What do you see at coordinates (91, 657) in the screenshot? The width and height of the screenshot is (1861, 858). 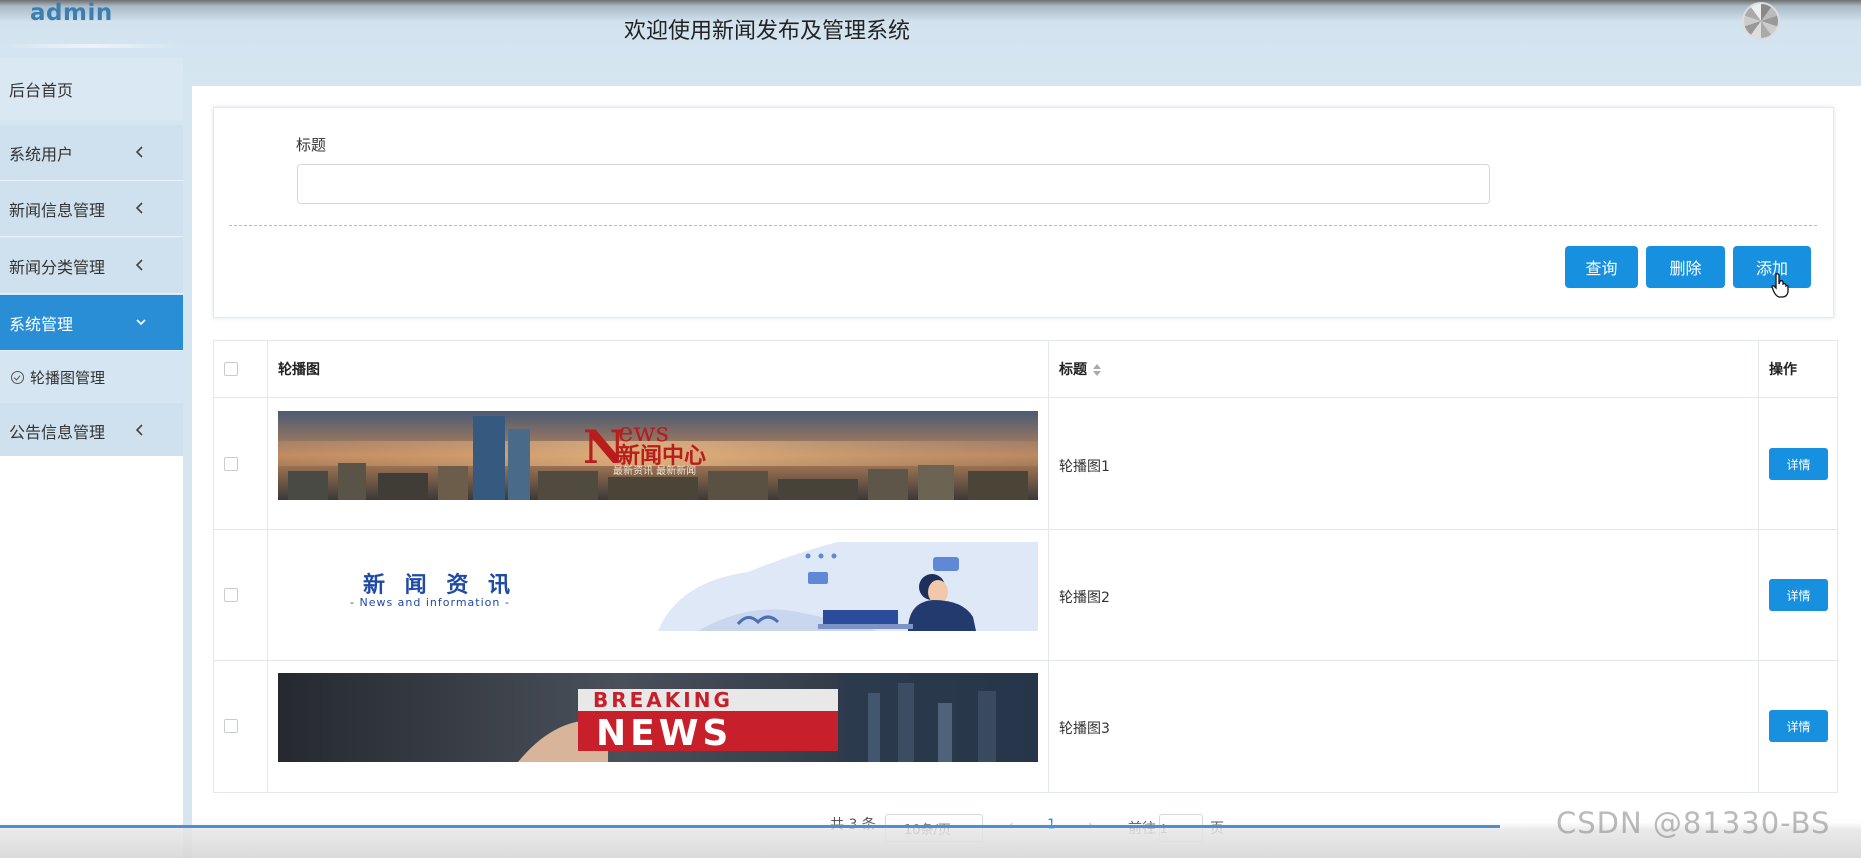 I see `sidebar-empty-area` at bounding box center [91, 657].